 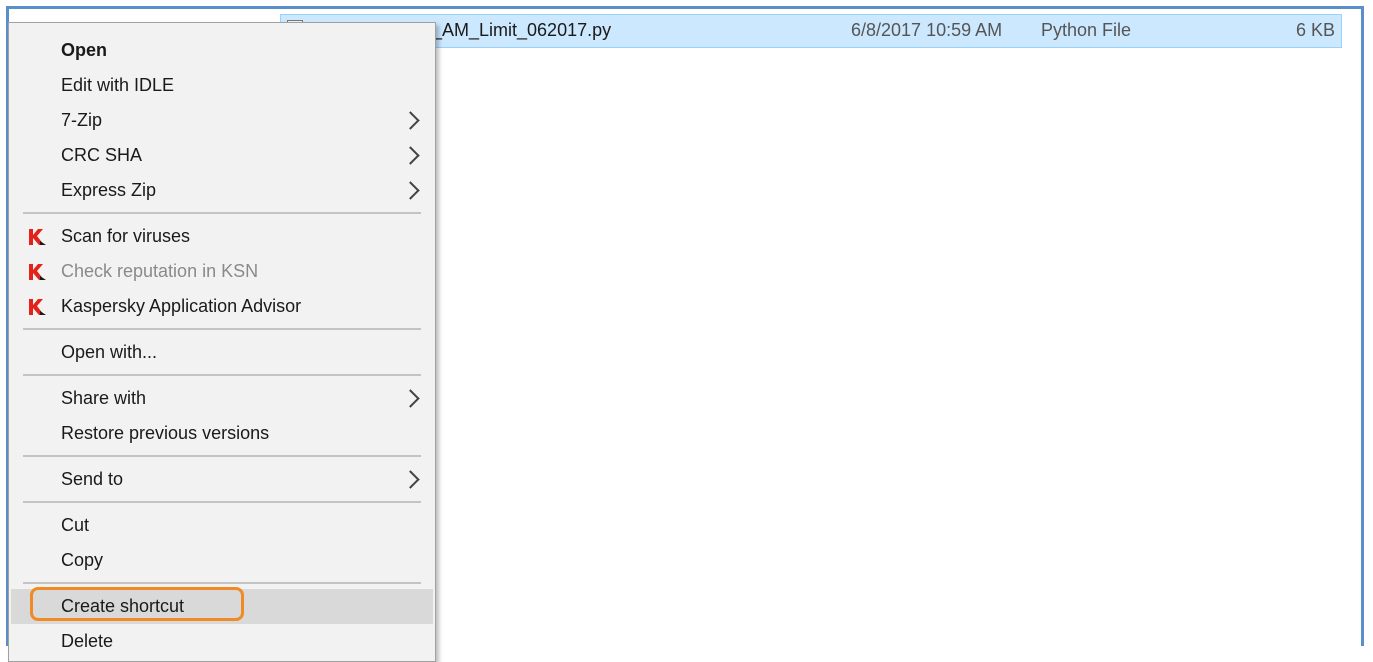 What do you see at coordinates (123, 606) in the screenshot?
I see `menu-item-label: Create shortcut` at bounding box center [123, 606].